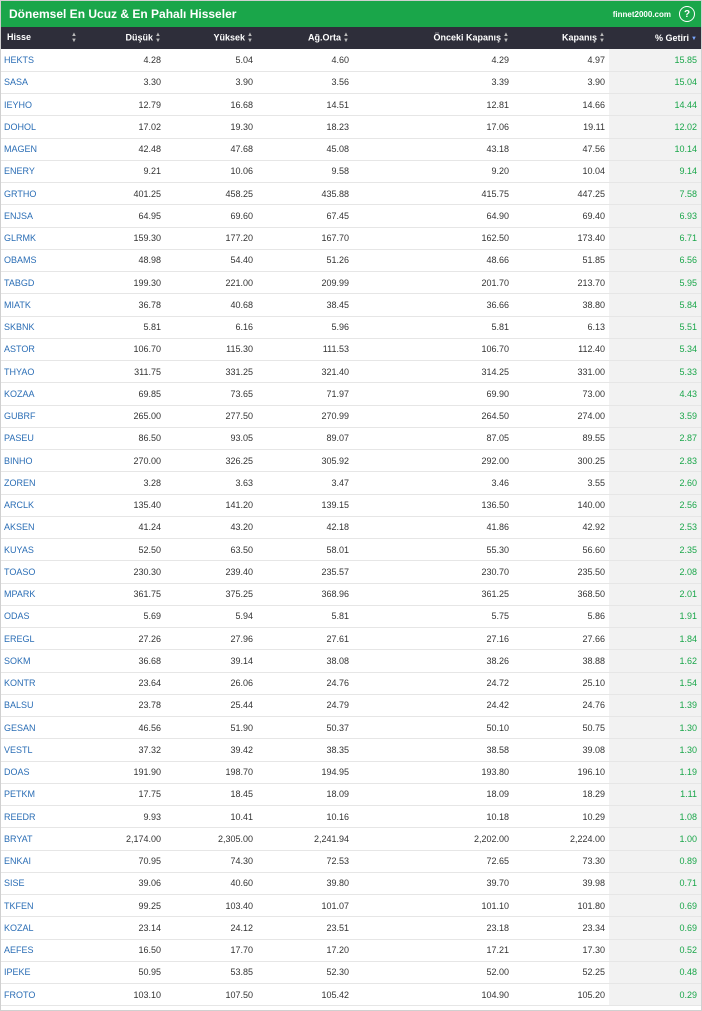 Image resolution: width=702 pixels, height=1011 pixels. Describe the element at coordinates (351, 994) in the screenshot. I see `table-row: FROTO 103.10 107.50 105.42 104.90 105.20 0.29` at that location.